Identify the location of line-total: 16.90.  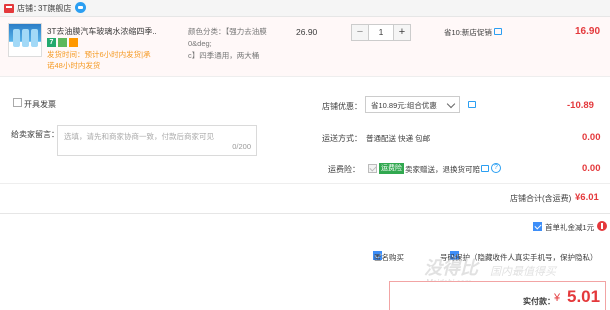
(588, 31).